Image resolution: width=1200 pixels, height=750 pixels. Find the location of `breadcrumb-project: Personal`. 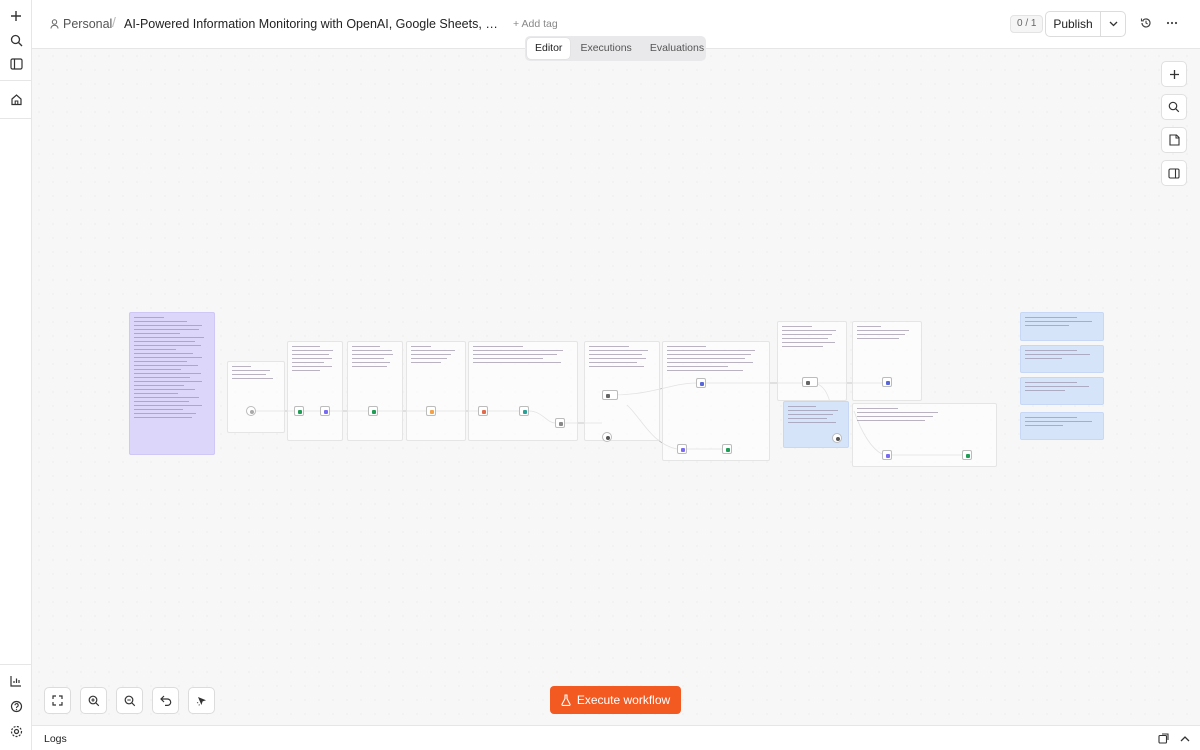

breadcrumb-project: Personal is located at coordinates (81, 24).